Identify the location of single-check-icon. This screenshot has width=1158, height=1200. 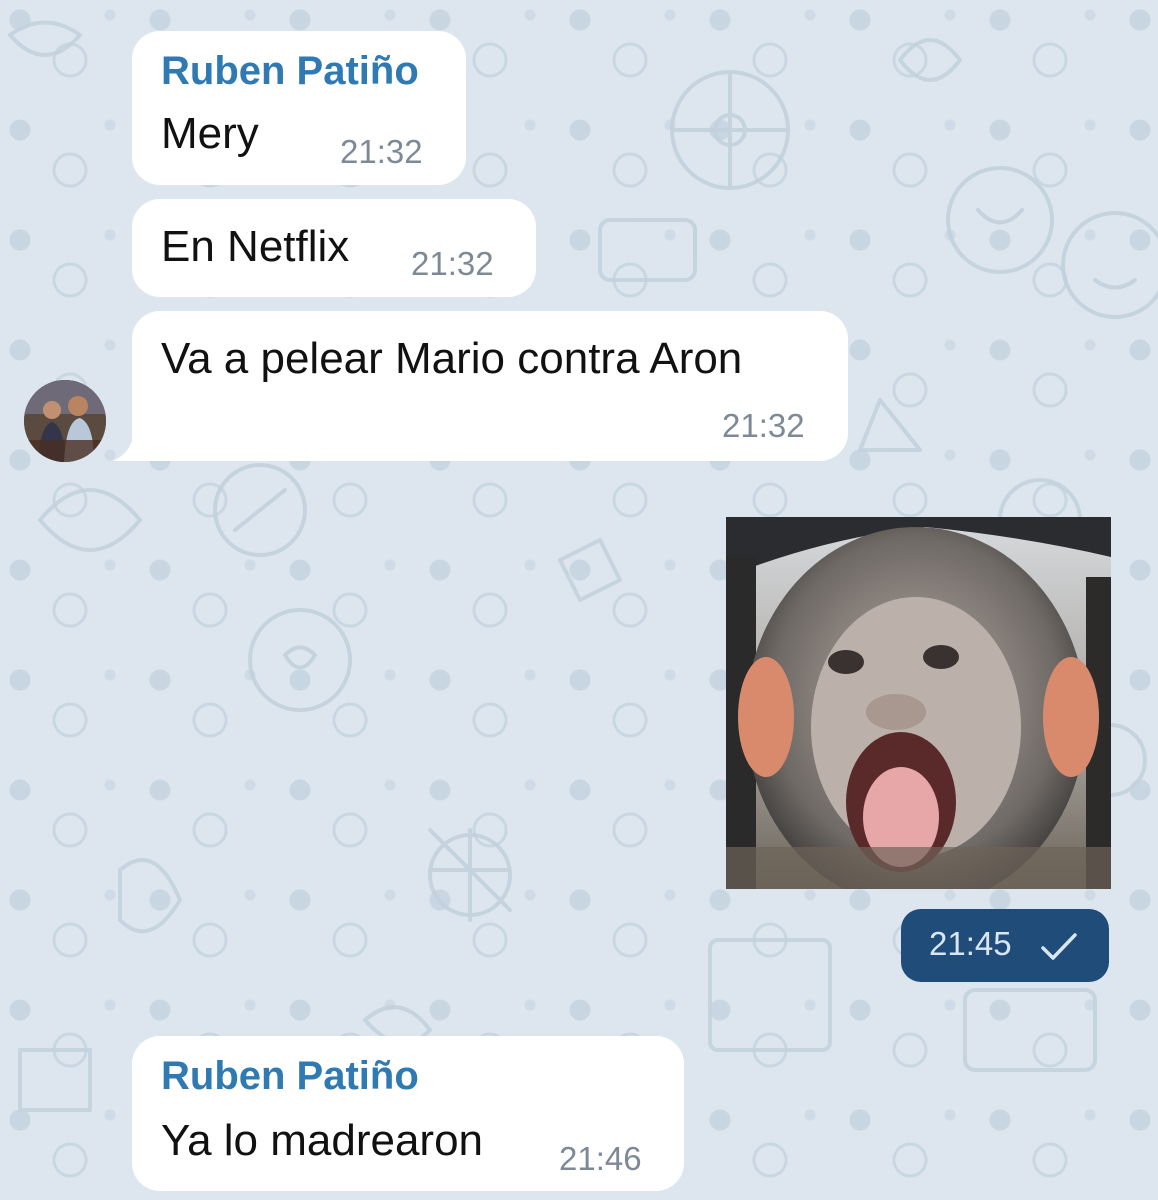
(1059, 946).